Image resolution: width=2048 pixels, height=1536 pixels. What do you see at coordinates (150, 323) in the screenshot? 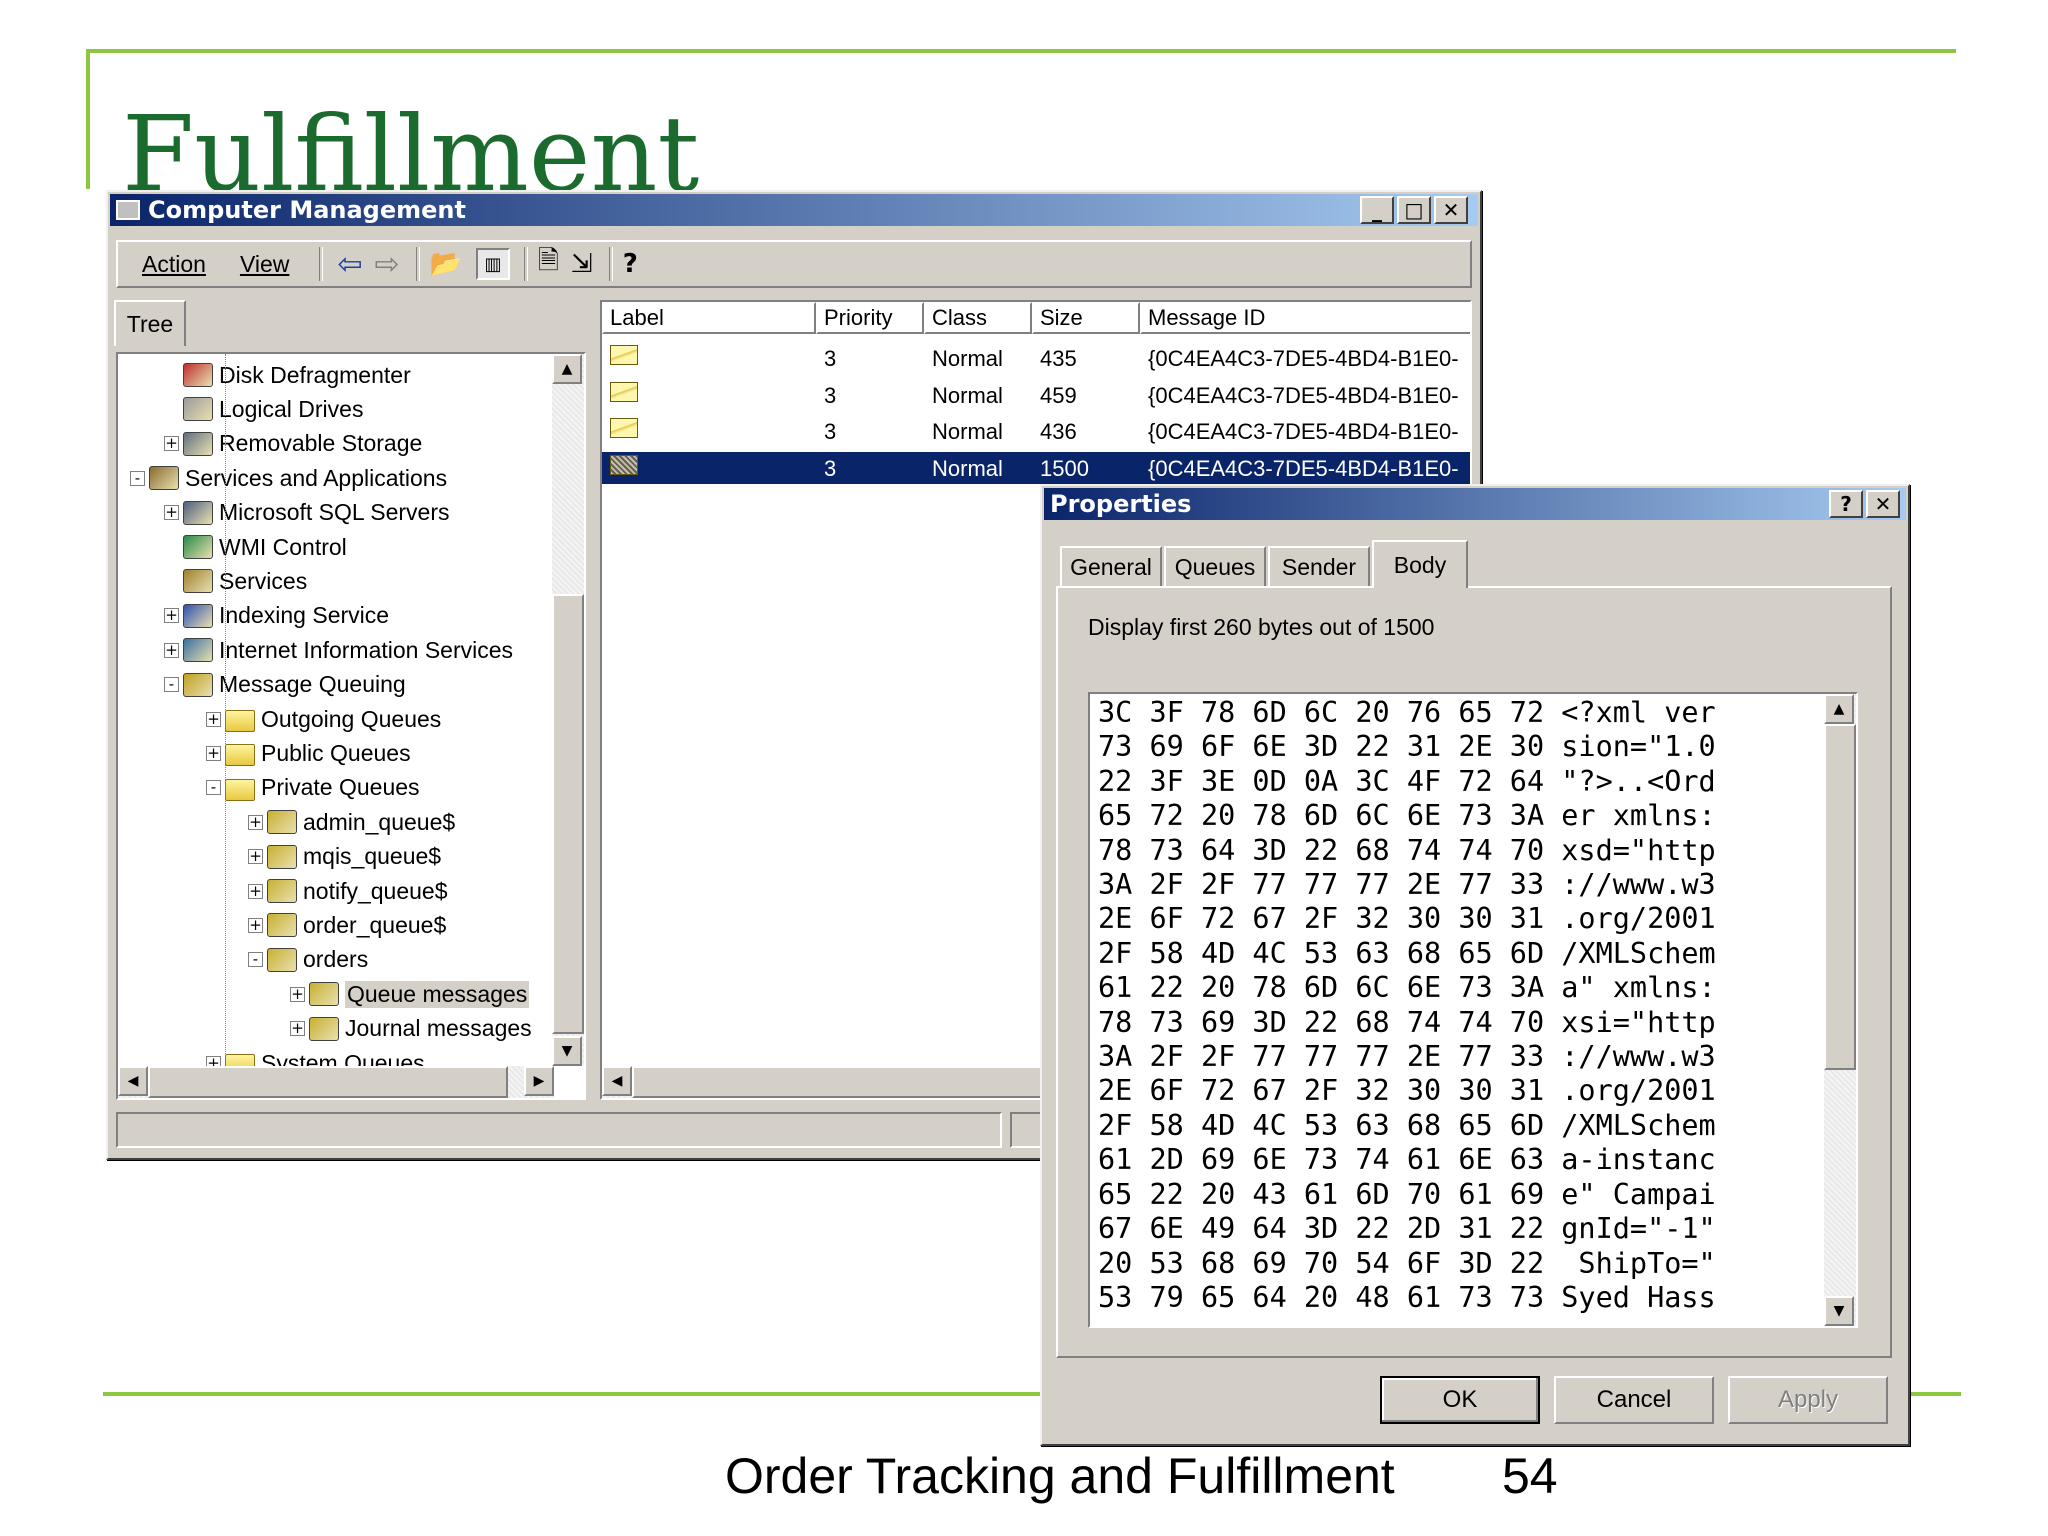
I see `tab-tree: Tree` at bounding box center [150, 323].